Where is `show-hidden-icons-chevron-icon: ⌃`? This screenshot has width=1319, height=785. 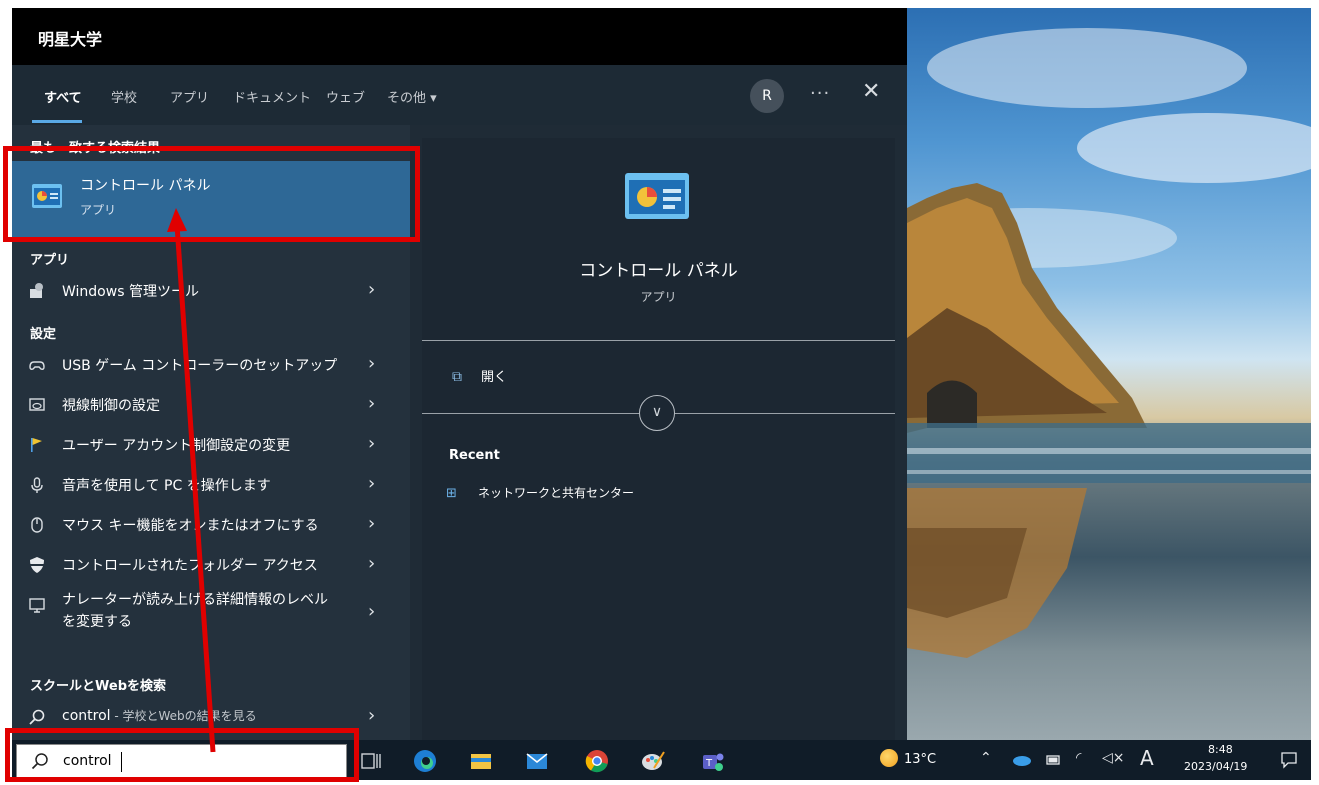 show-hidden-icons-chevron-icon: ⌃ is located at coordinates (986, 758).